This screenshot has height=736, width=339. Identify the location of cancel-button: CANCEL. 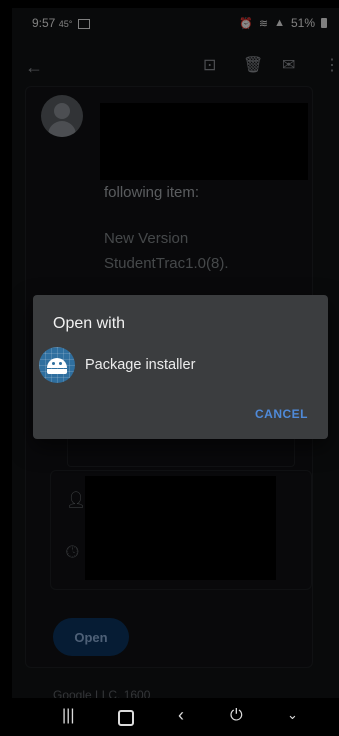
(281, 414).